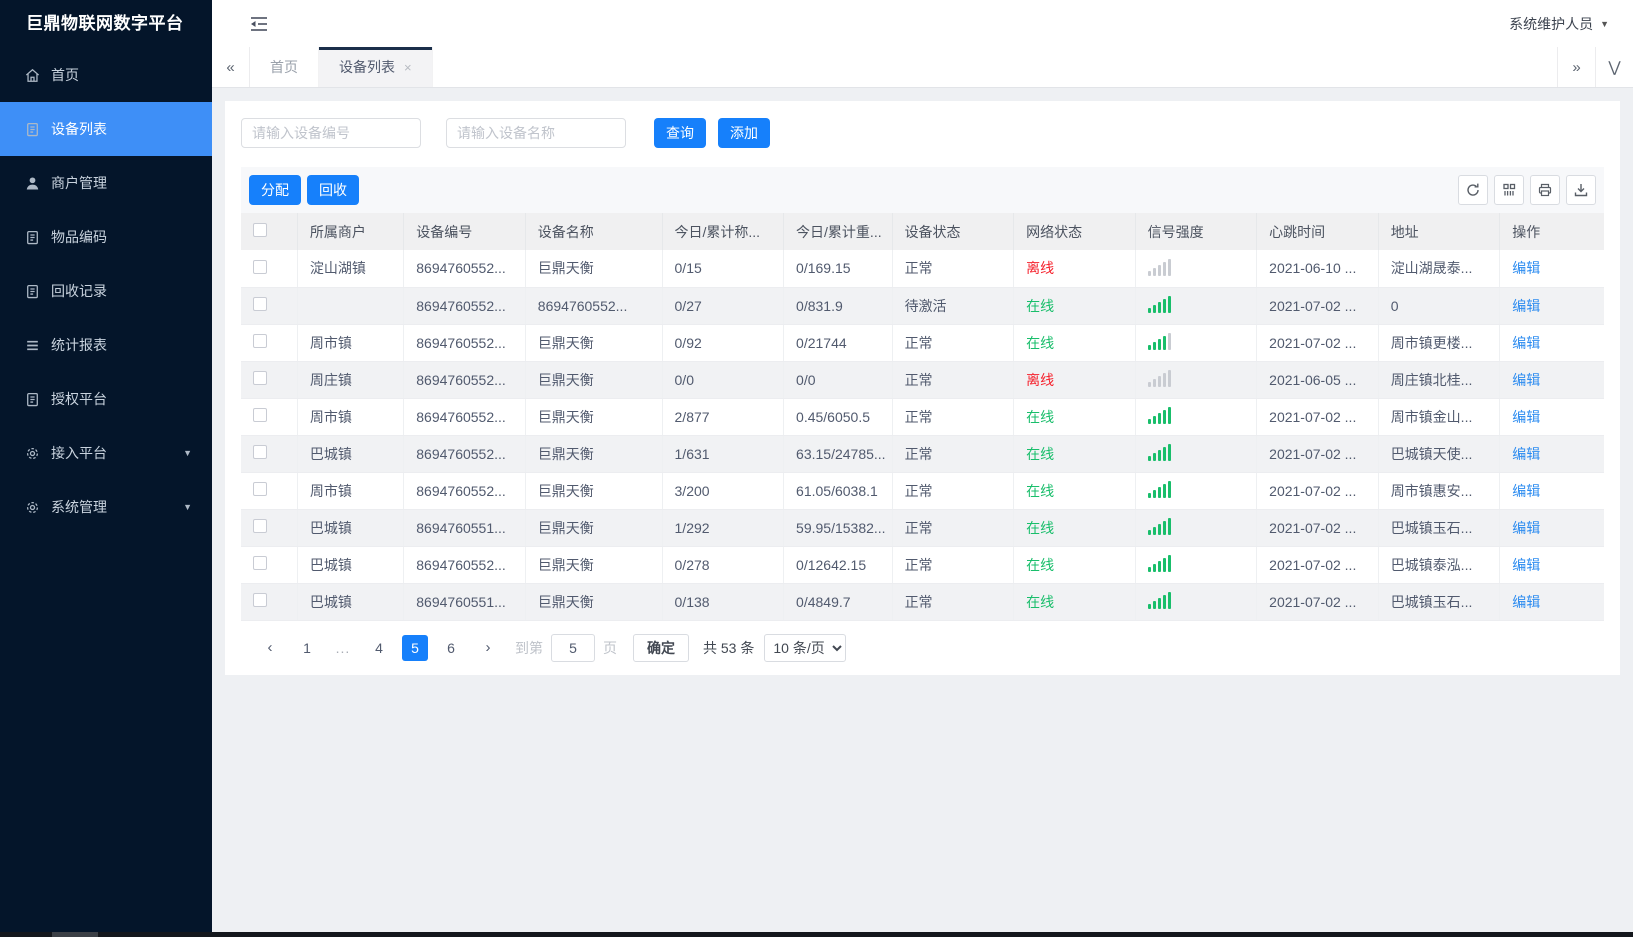  Describe the element at coordinates (744, 133) in the screenshot. I see `add-button: 添加` at that location.